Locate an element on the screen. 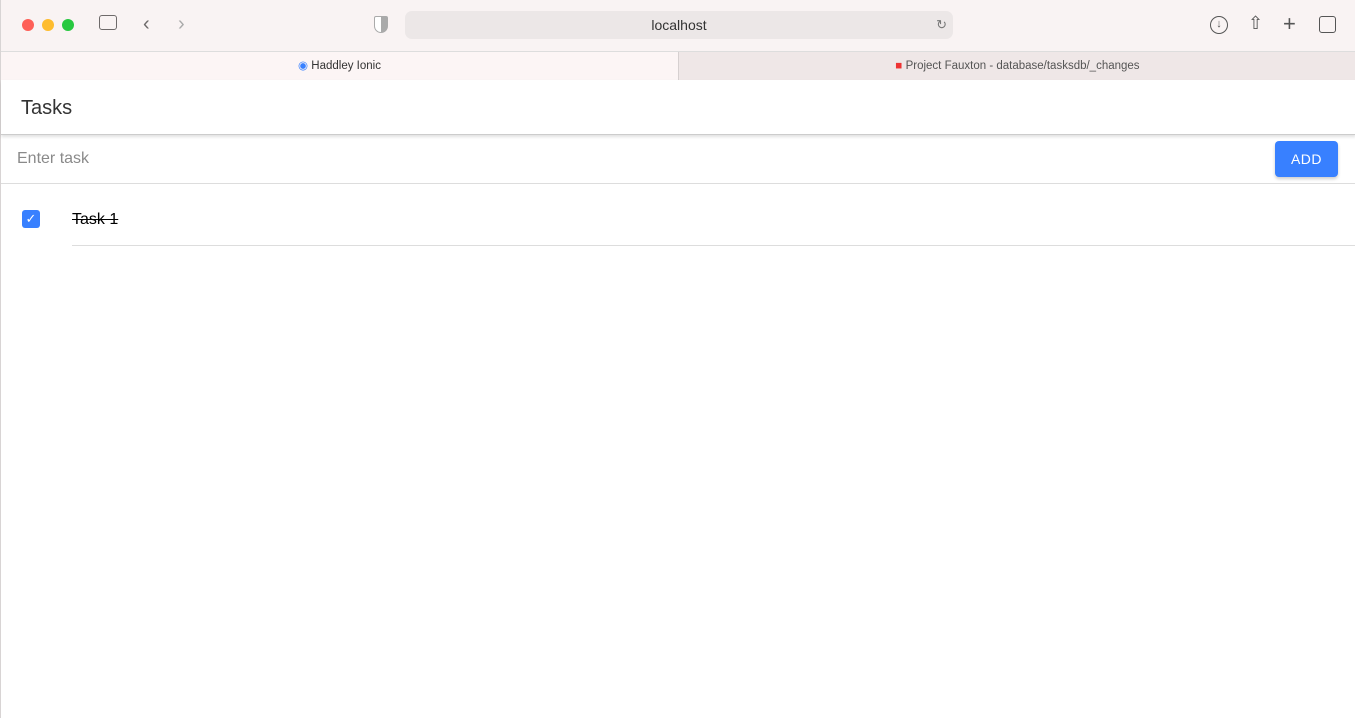 The width and height of the screenshot is (1355, 718). forward-icon: › is located at coordinates (181, 24).